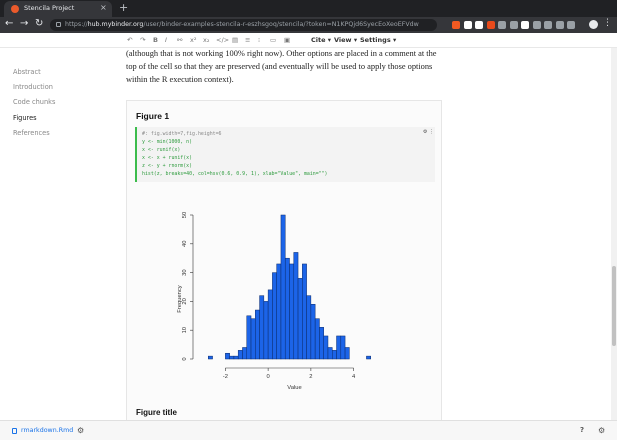  What do you see at coordinates (287, 40) in the screenshot?
I see `figure-icon: ▣` at bounding box center [287, 40].